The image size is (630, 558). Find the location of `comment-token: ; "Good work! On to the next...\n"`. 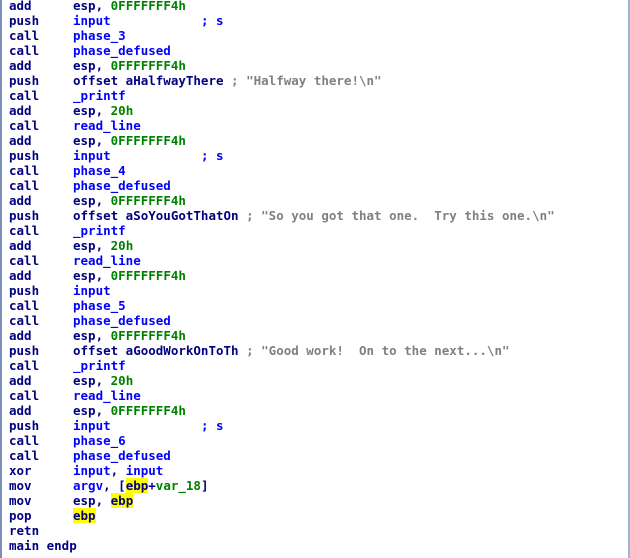

comment-token: ; "Good work! On to the next...\n" is located at coordinates (374, 350).